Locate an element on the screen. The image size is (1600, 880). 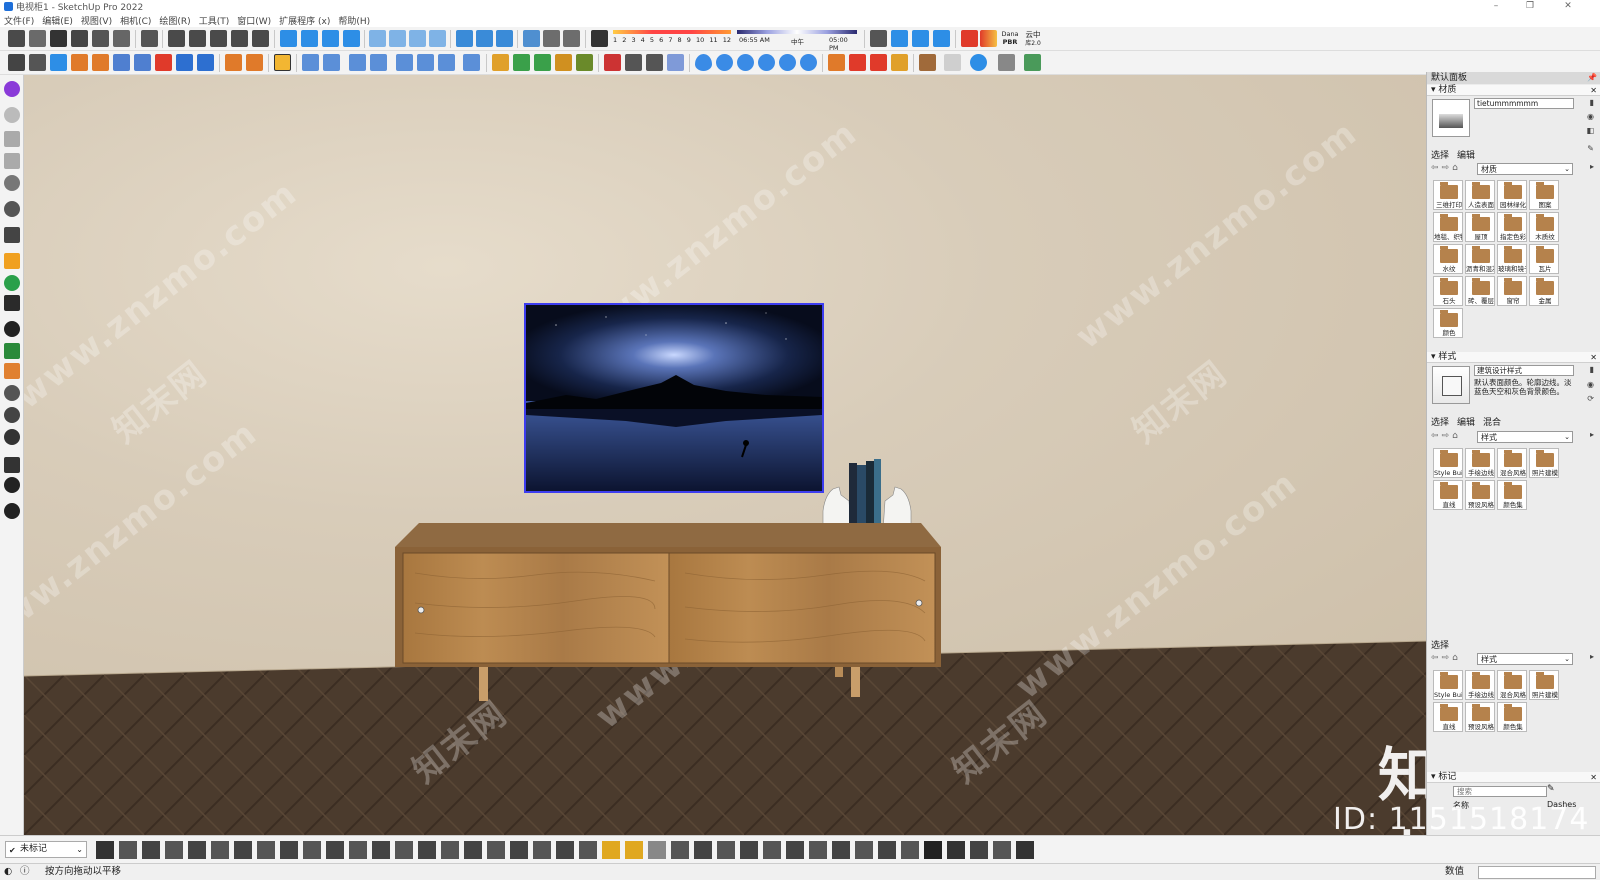
video-icon is located at coordinates (12, 139).